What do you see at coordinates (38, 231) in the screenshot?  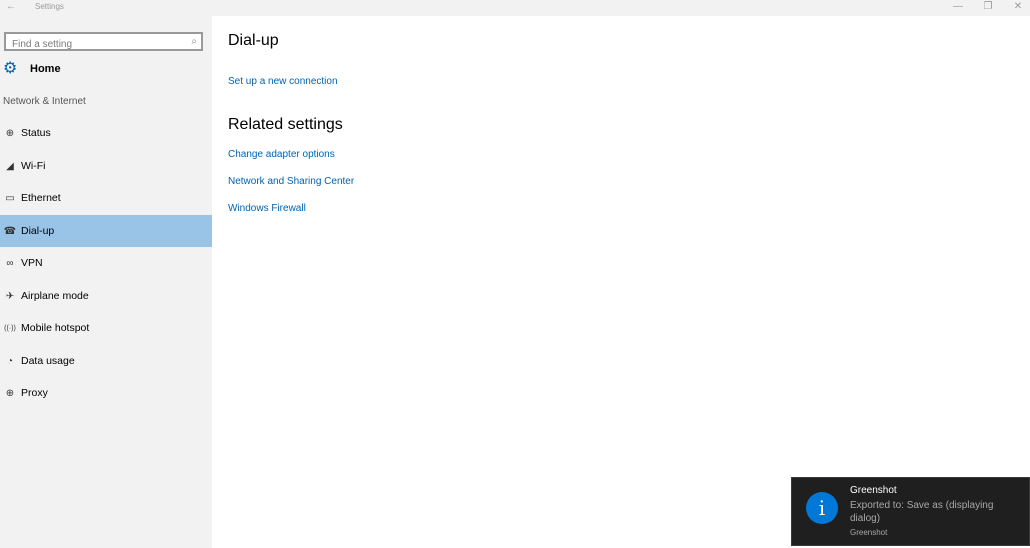 I see `sidebar-item-label: Dial-up` at bounding box center [38, 231].